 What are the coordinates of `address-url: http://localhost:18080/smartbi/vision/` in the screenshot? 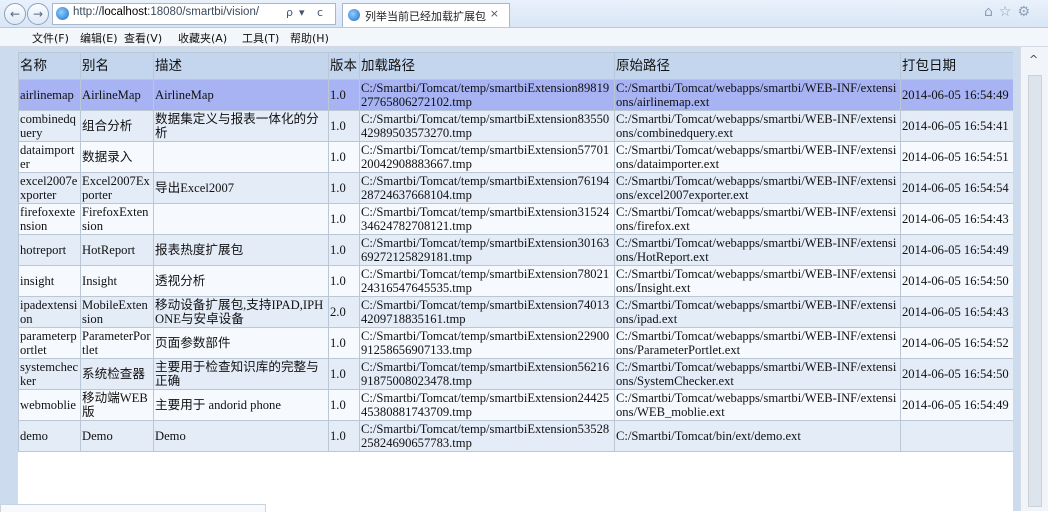 It's located at (166, 12).